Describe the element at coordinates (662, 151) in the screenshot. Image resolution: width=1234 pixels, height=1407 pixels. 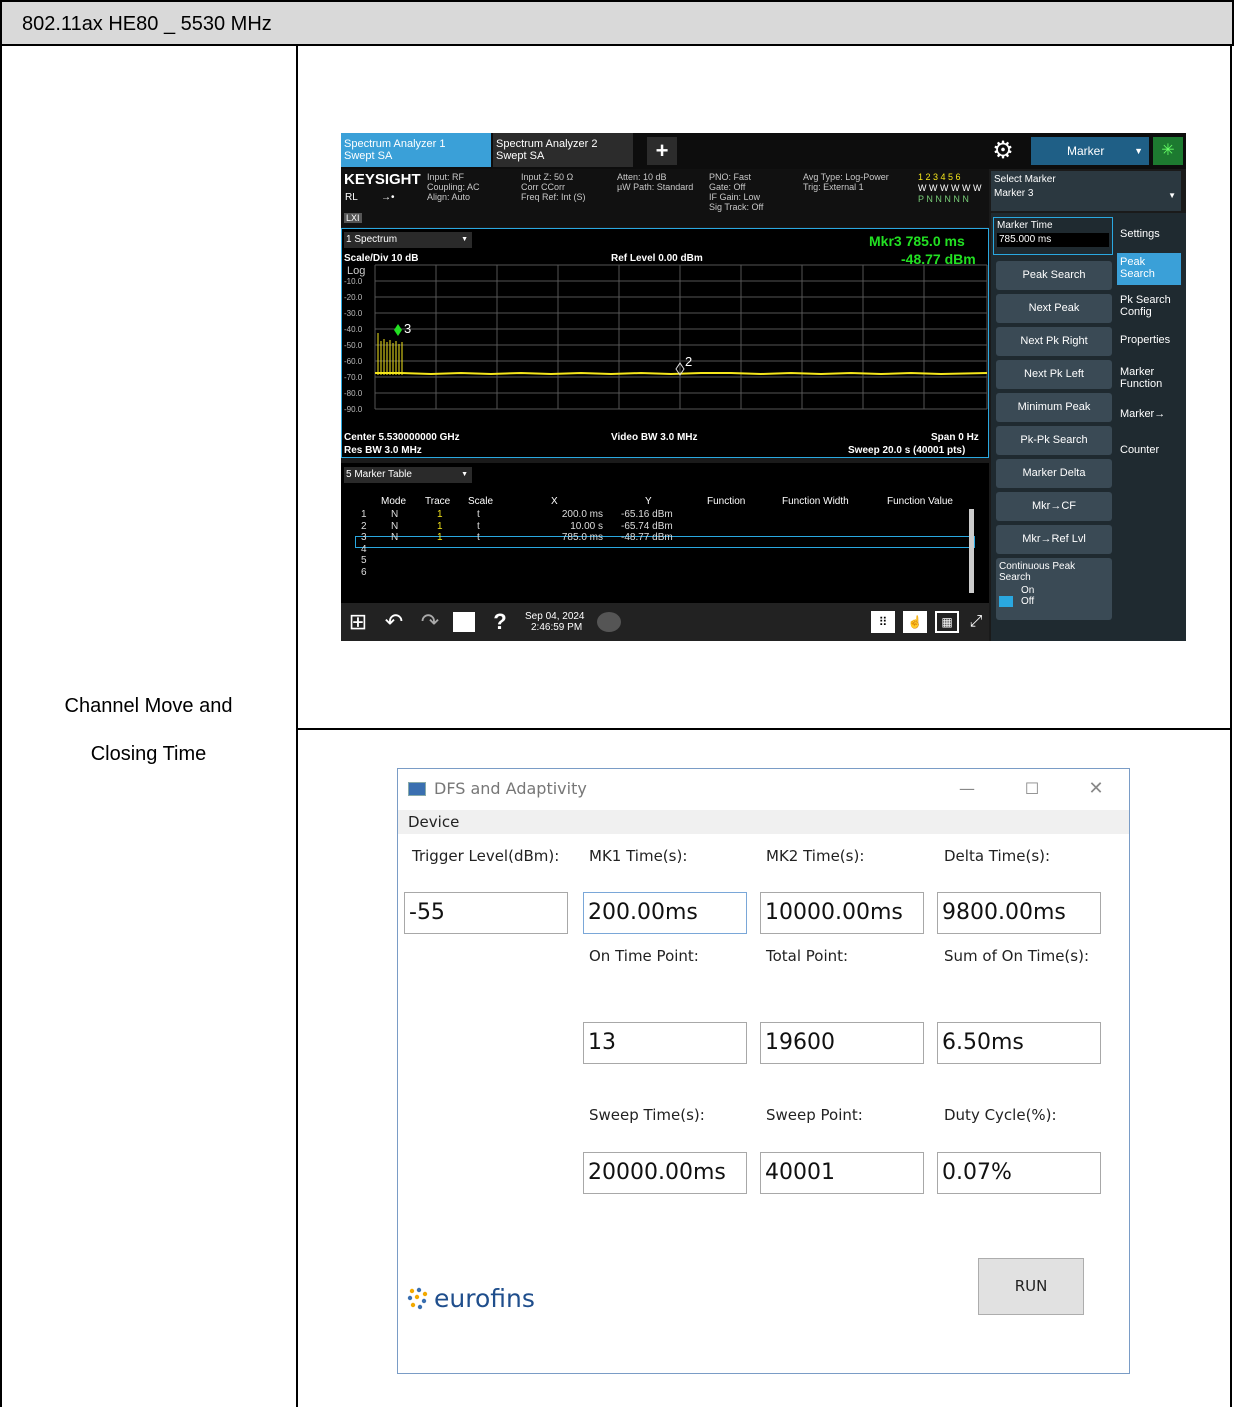
I see `add-tab-button: +` at that location.